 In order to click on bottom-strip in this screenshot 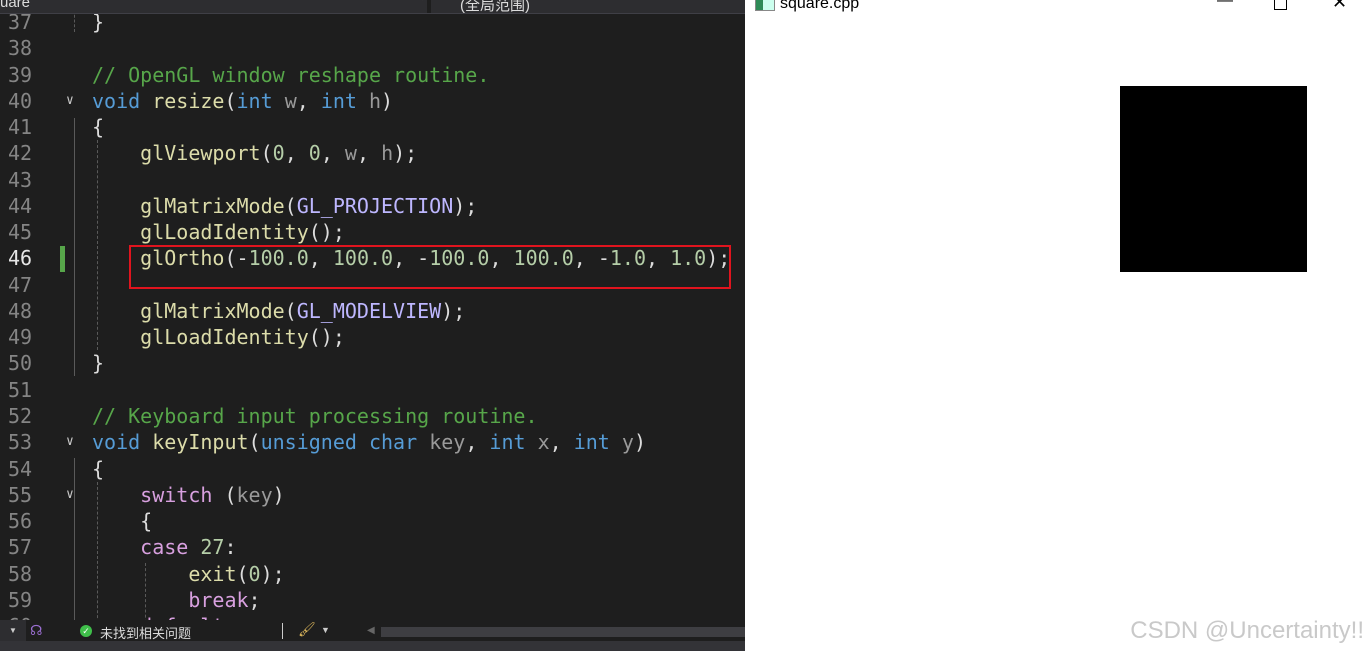, I will do `click(372, 646)`.